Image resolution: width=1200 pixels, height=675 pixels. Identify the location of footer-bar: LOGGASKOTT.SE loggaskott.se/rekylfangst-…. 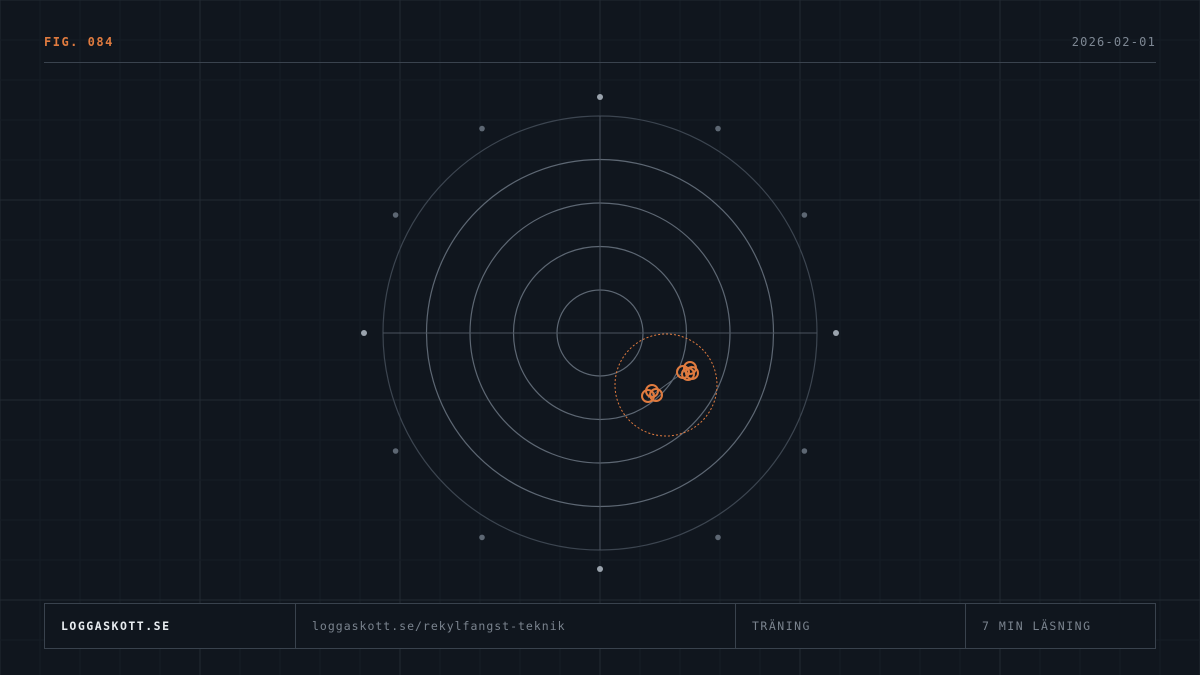
(600, 626).